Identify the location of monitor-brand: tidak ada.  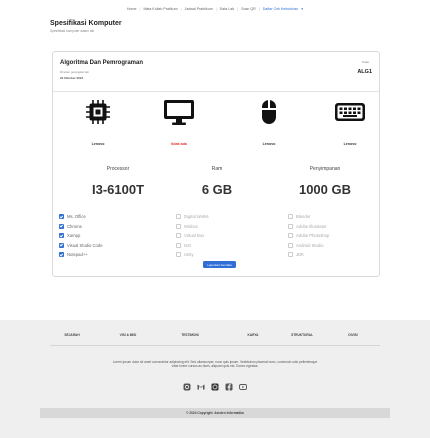
(179, 144).